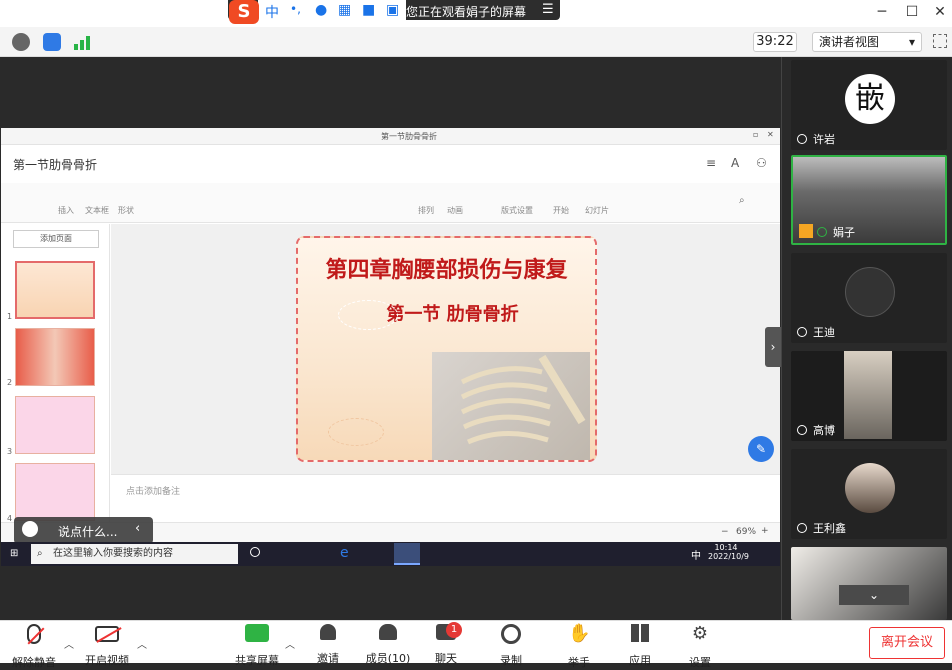 The image size is (952, 670). Describe the element at coordinates (770, 134) in the screenshot. I see `ppt-close-icon: ✕` at that location.